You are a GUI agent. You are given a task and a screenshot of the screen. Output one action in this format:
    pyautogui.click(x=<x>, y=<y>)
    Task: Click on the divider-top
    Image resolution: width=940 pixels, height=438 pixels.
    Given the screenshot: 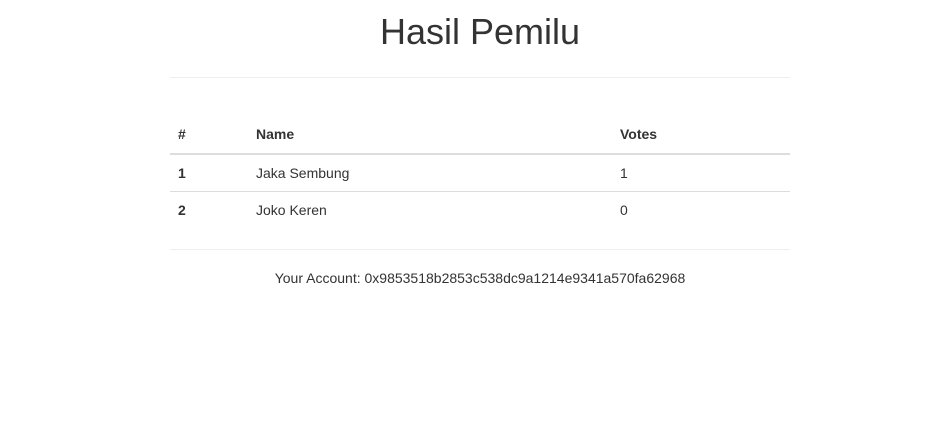 What is the action you would take?
    pyautogui.click(x=480, y=77)
    